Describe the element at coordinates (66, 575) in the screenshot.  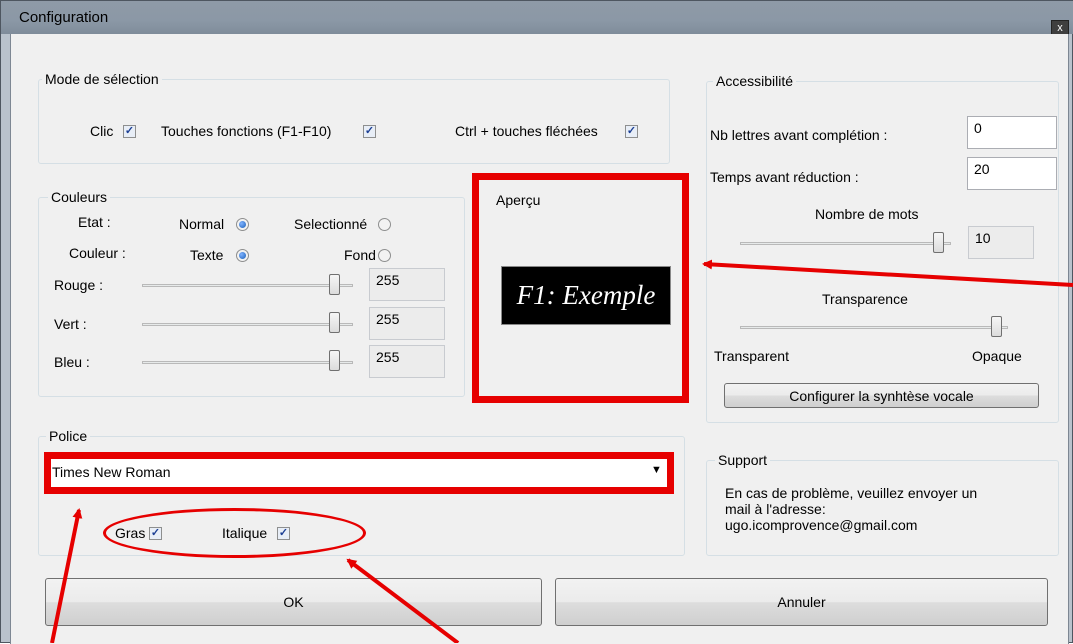
I see `arrow-to-font-dropdown` at that location.